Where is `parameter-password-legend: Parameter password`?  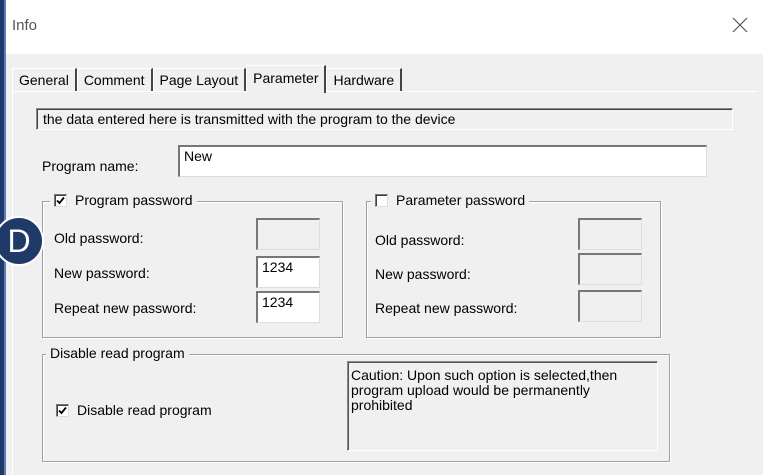
parameter-password-legend: Parameter password is located at coordinates (450, 200).